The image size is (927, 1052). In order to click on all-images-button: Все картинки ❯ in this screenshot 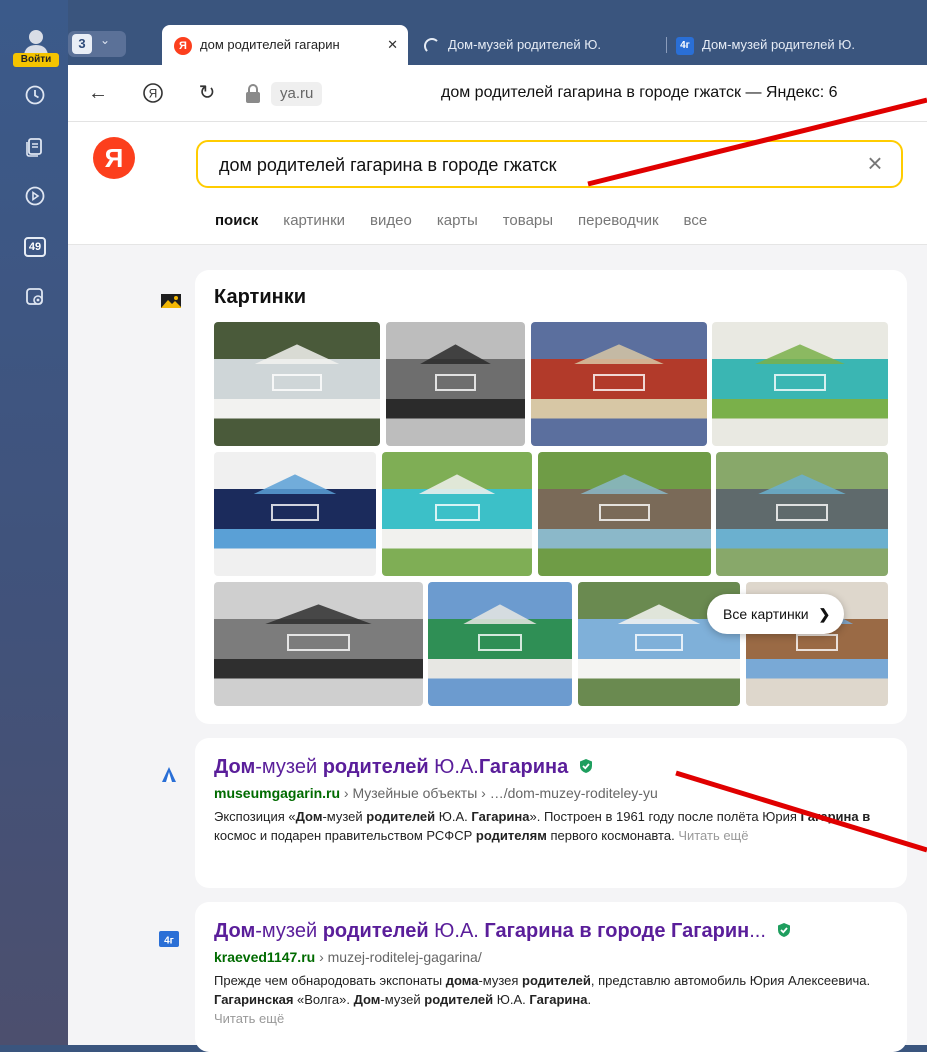, I will do `click(776, 614)`.